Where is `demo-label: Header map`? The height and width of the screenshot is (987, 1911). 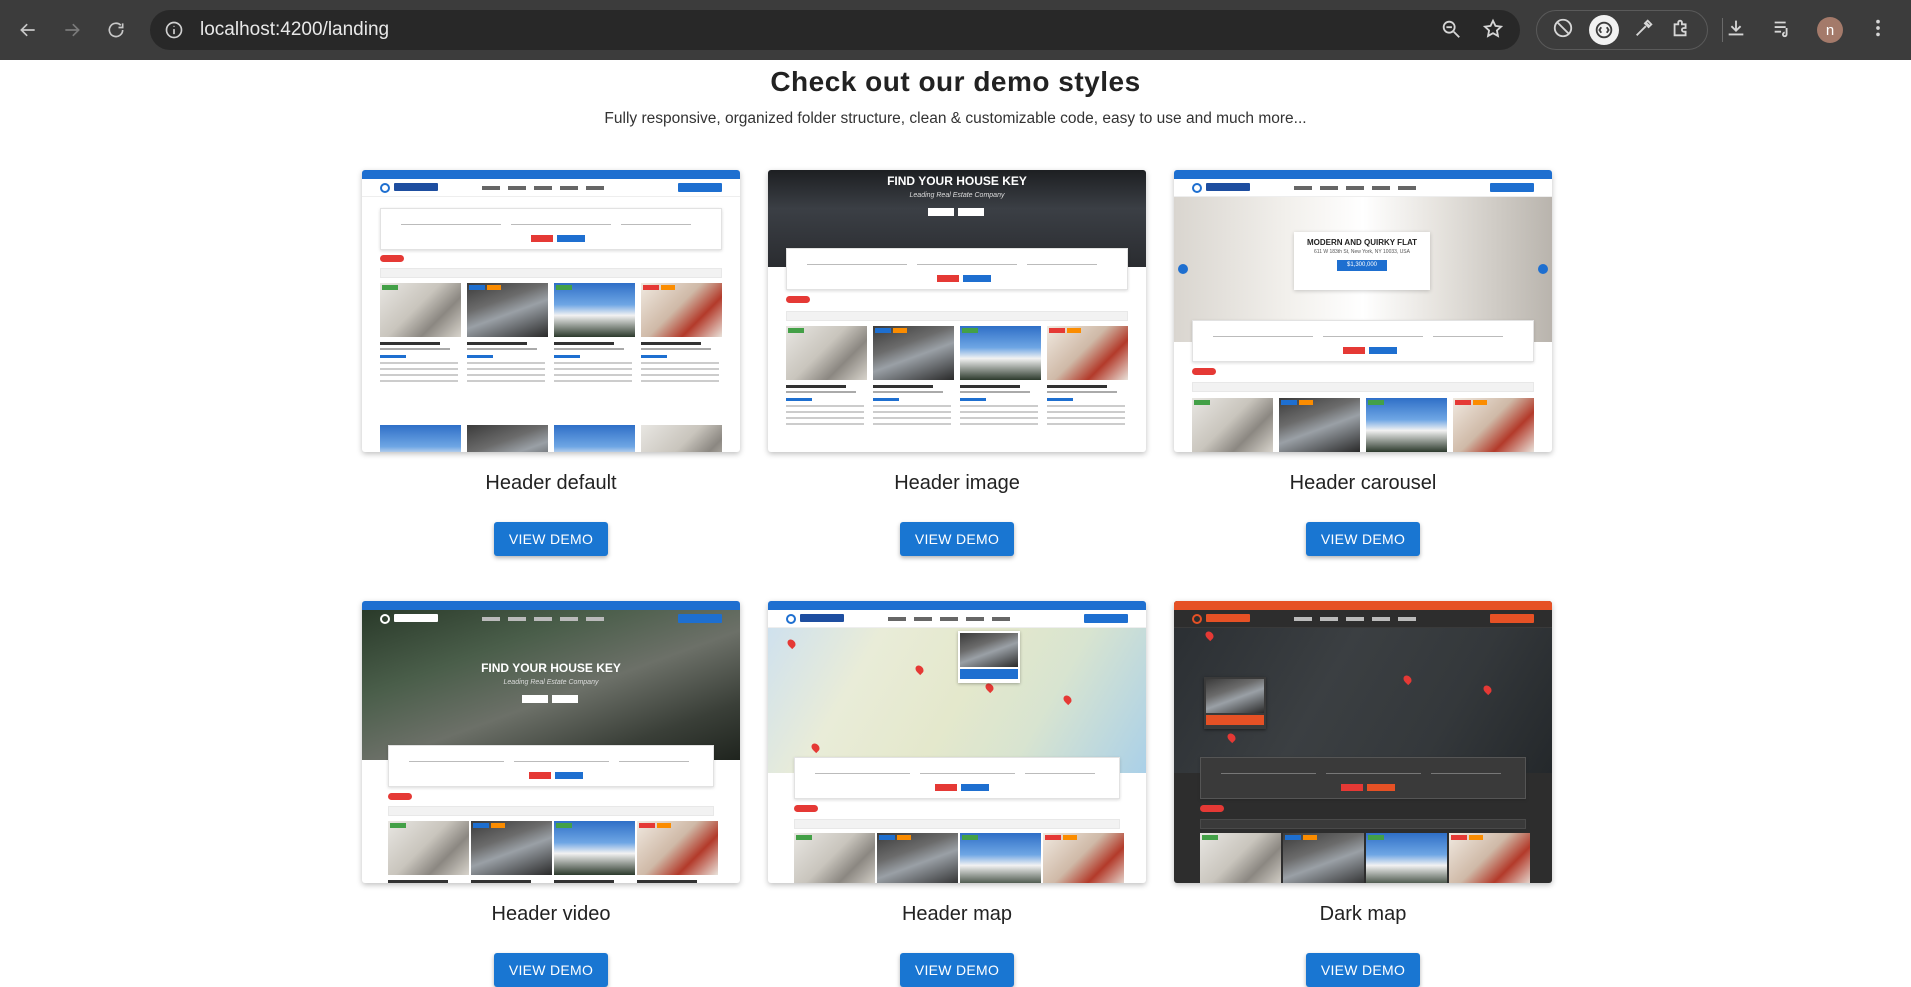
demo-label: Header map is located at coordinates (957, 914).